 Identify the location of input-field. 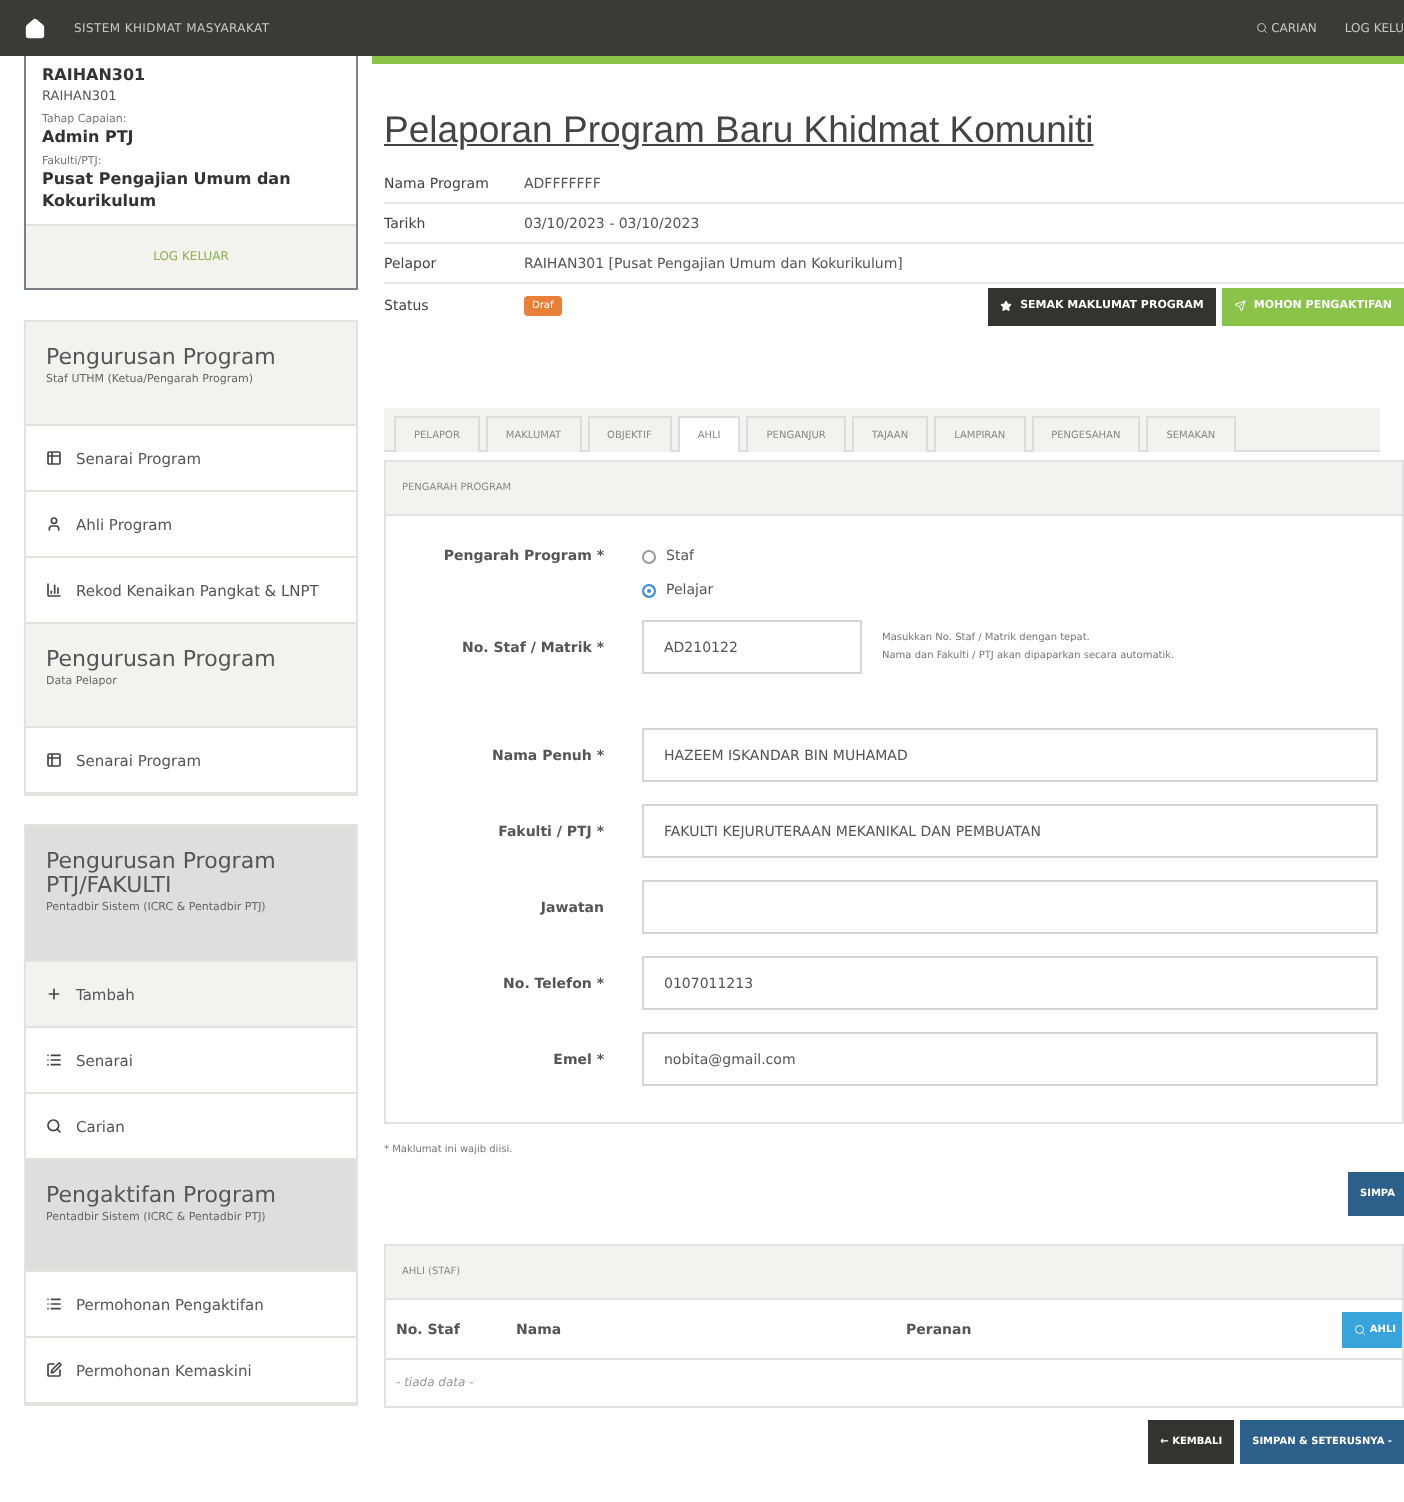
(1010, 907).